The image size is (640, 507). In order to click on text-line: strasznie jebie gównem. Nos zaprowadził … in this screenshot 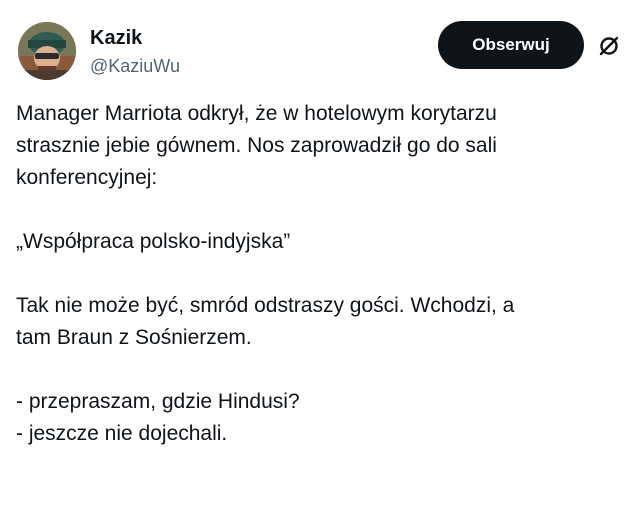, I will do `click(256, 145)`.